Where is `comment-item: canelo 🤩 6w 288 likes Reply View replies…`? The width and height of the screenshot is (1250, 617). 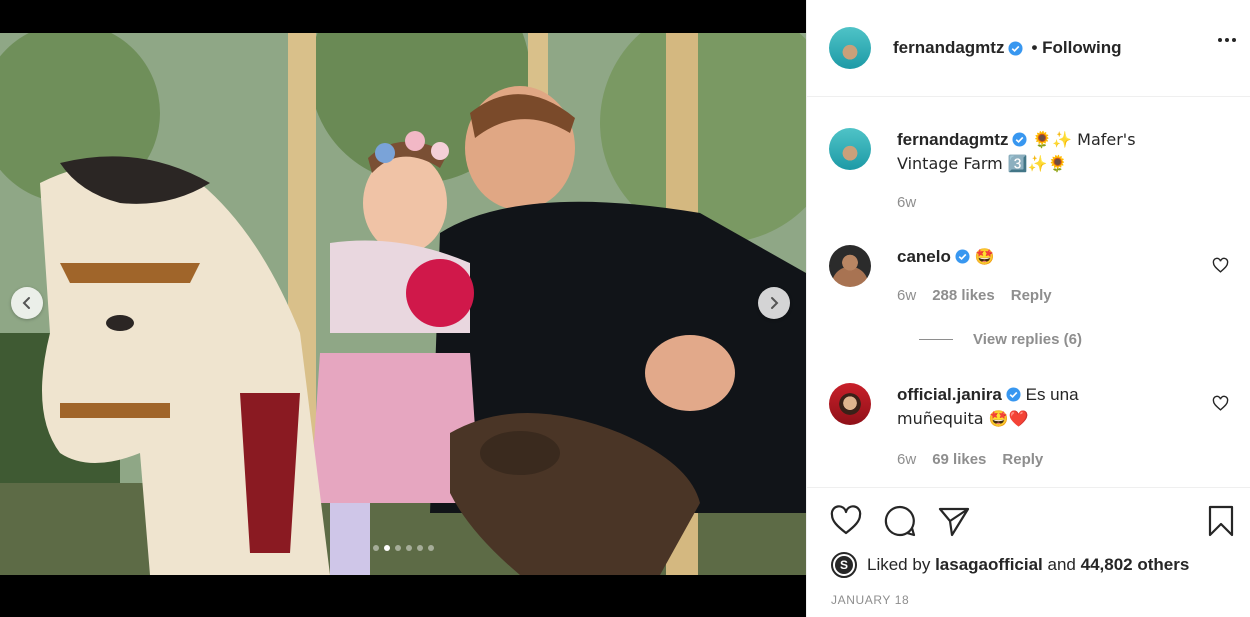 comment-item: canelo 🤩 6w 288 likes Reply View replies… is located at coordinates (1029, 305).